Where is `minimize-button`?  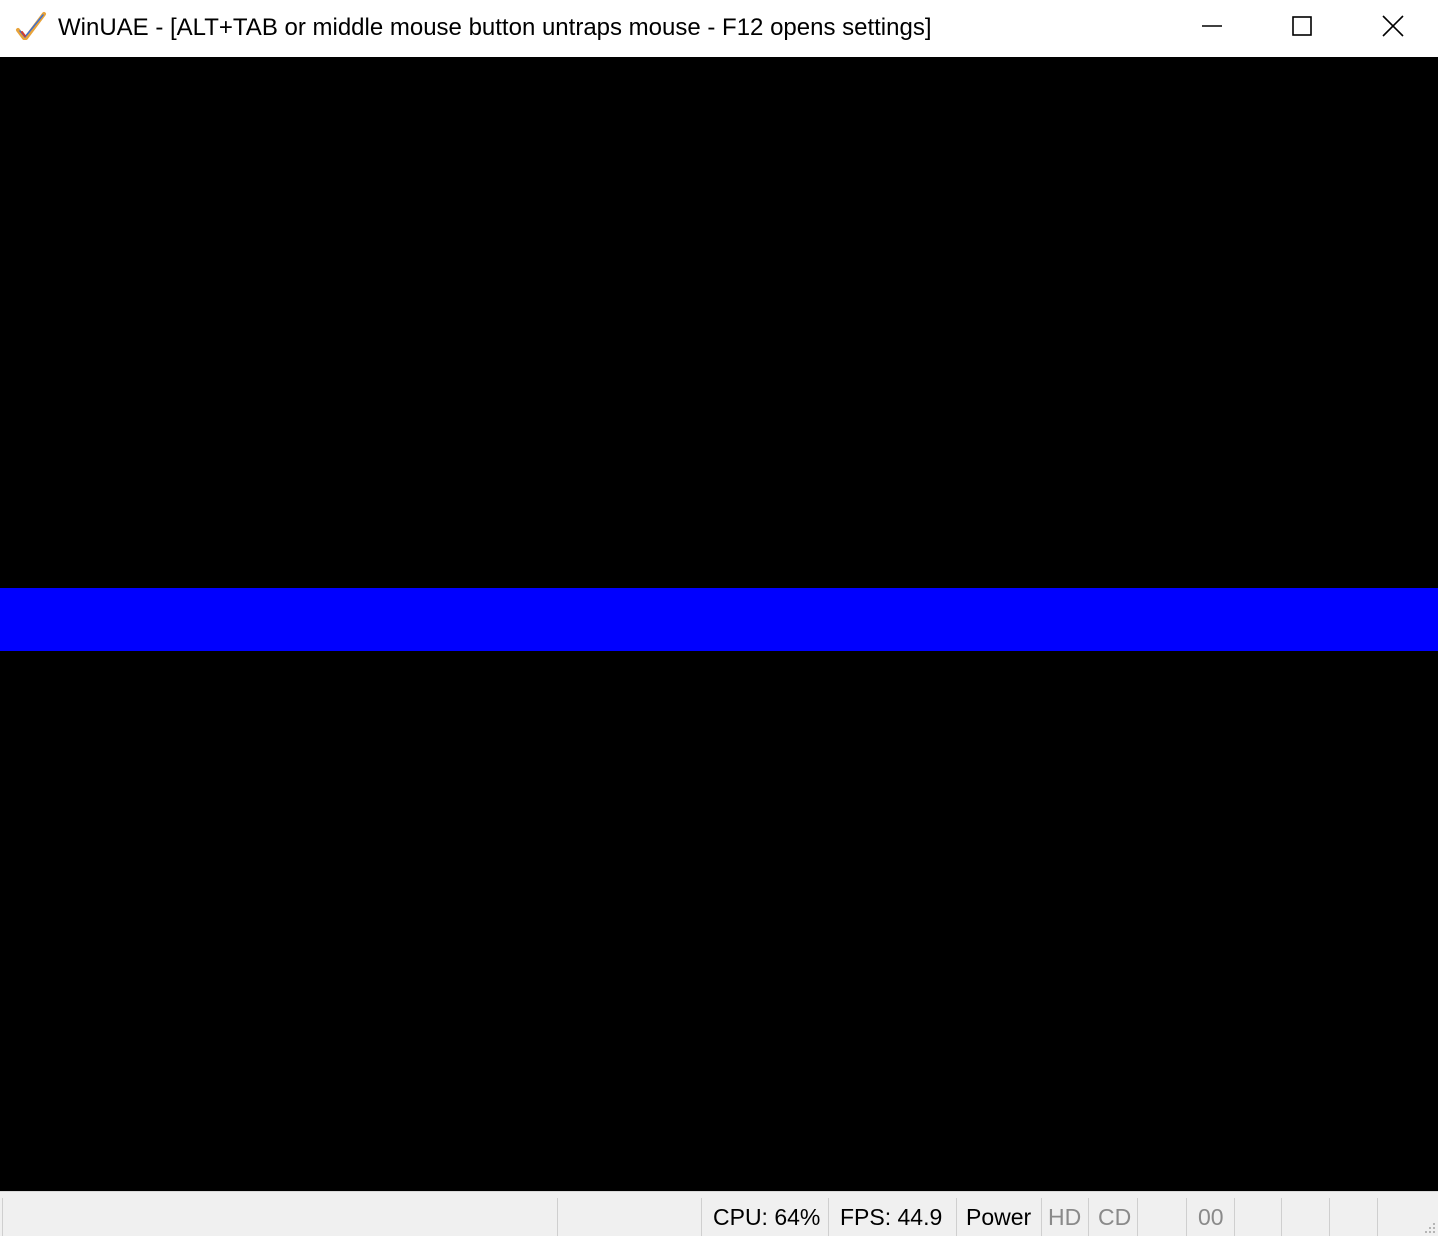 minimize-button is located at coordinates (1212, 28).